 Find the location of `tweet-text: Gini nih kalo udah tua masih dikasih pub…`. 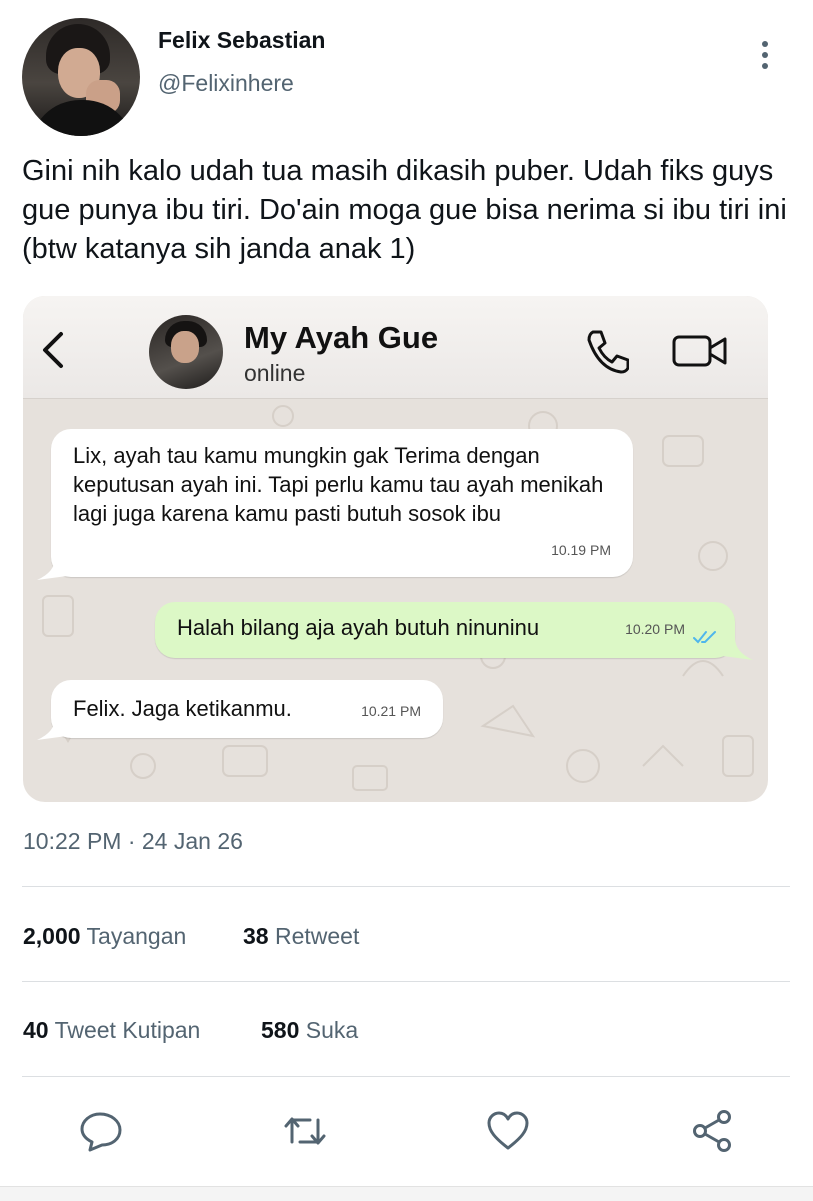

tweet-text: Gini nih kalo udah tua masih dikasih pub… is located at coordinates (404, 210).